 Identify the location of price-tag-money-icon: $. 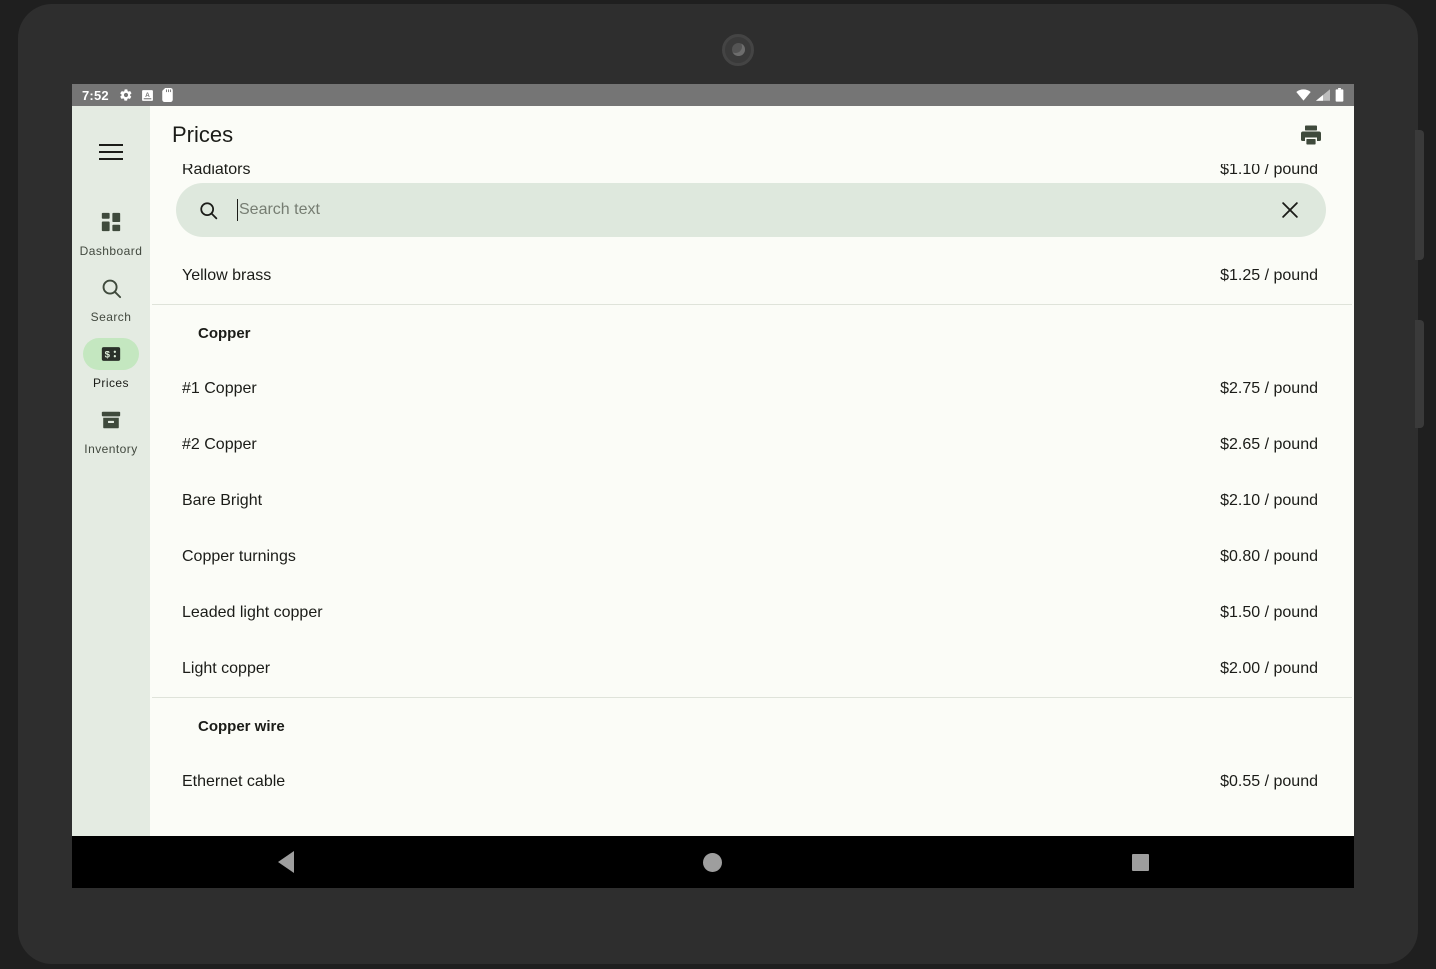
(111, 354).